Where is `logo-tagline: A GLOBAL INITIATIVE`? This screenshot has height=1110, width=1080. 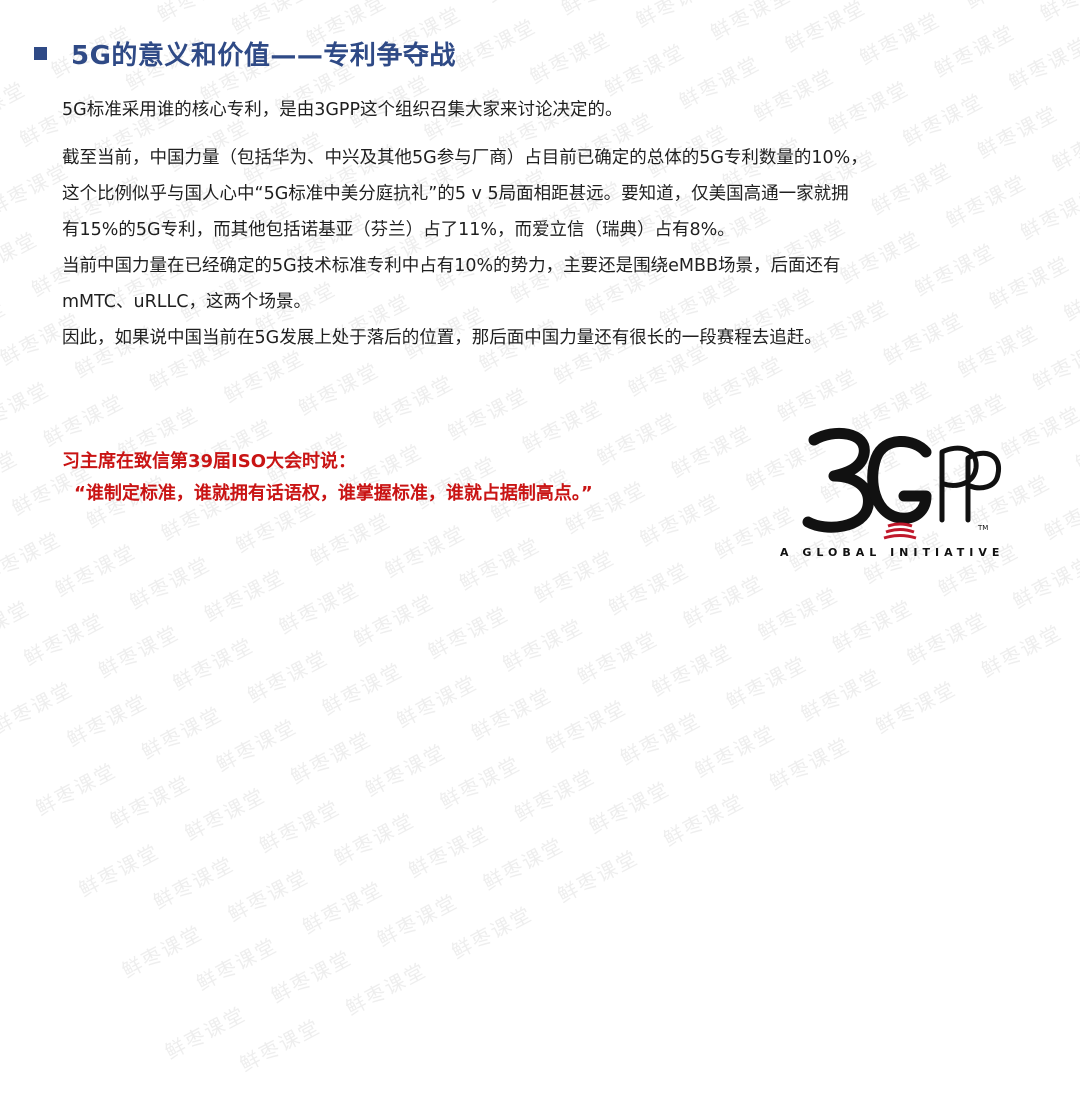 logo-tagline: A GLOBAL INITIATIVE is located at coordinates (892, 552).